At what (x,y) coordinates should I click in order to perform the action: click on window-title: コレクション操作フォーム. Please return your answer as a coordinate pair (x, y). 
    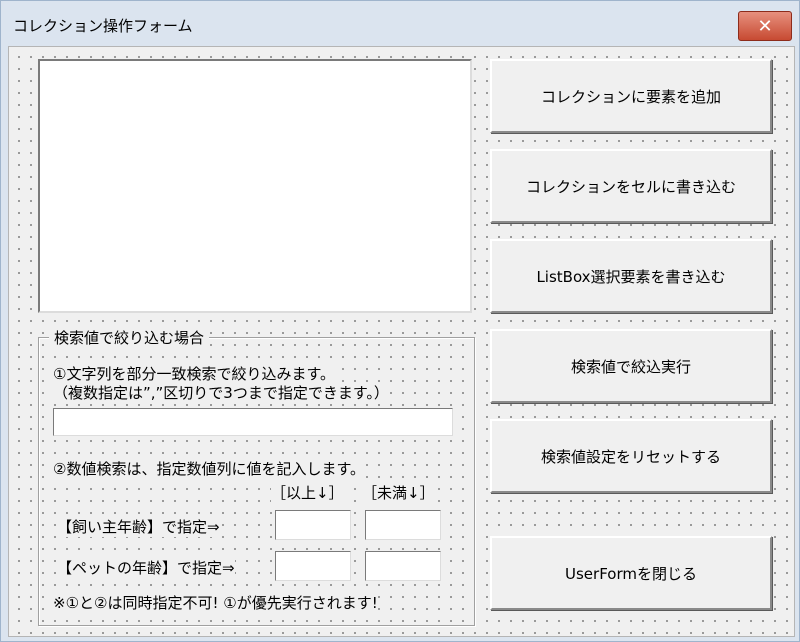
    Looking at the image, I should click on (103, 26).